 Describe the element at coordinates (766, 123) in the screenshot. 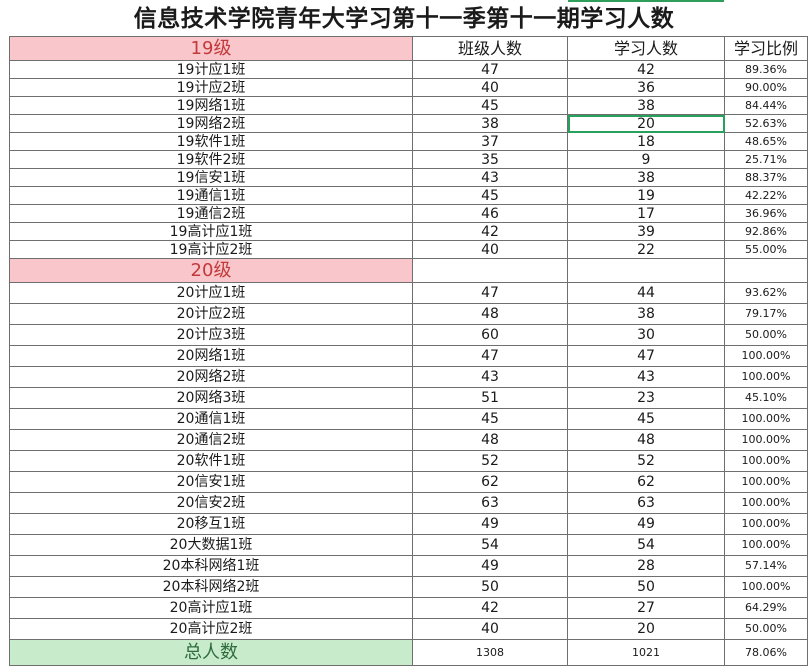

I see `class-ratio-cell: 52.63%` at that location.